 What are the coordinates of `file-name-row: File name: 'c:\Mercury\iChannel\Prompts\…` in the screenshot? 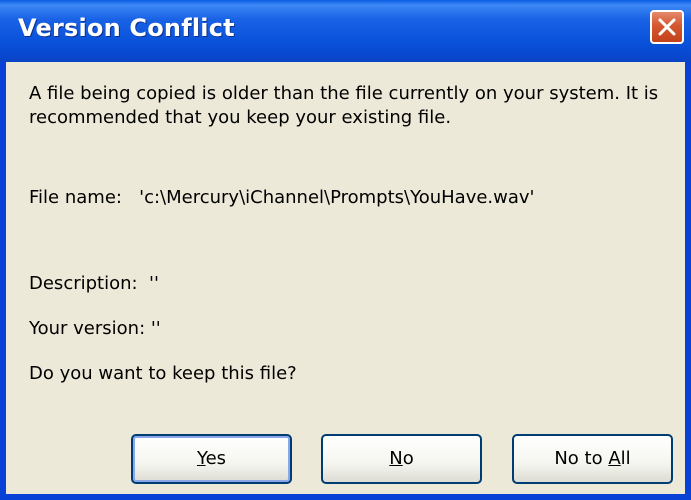 It's located at (282, 197).